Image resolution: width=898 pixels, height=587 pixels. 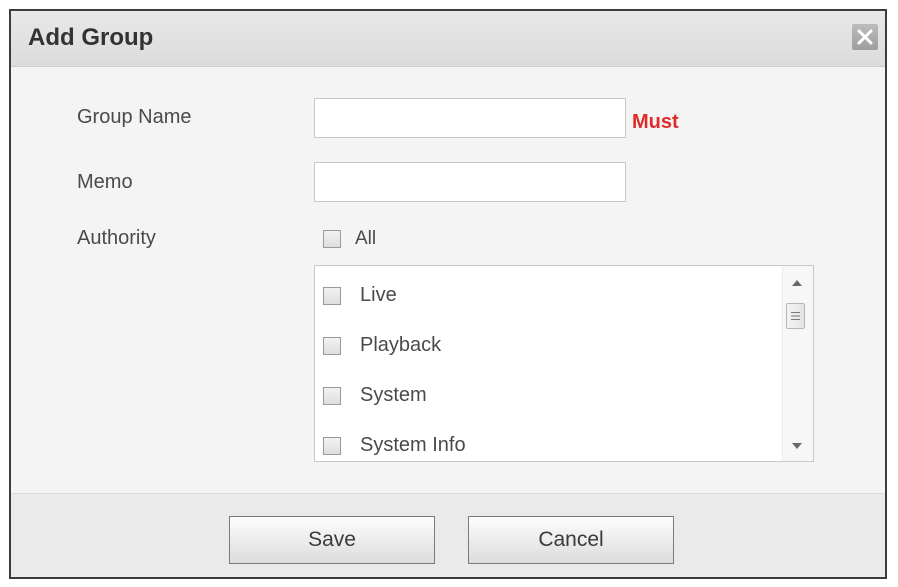 I want to click on scroll-down-arrow-icon, so click(x=797, y=446).